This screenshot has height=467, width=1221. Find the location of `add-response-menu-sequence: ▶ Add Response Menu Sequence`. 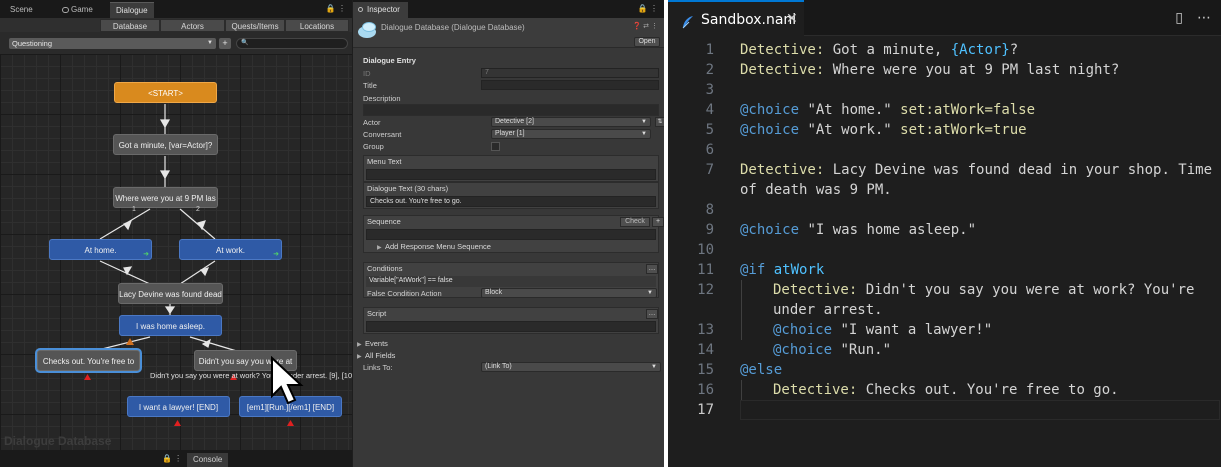

add-response-menu-sequence: ▶ Add Response Menu Sequence is located at coordinates (434, 246).